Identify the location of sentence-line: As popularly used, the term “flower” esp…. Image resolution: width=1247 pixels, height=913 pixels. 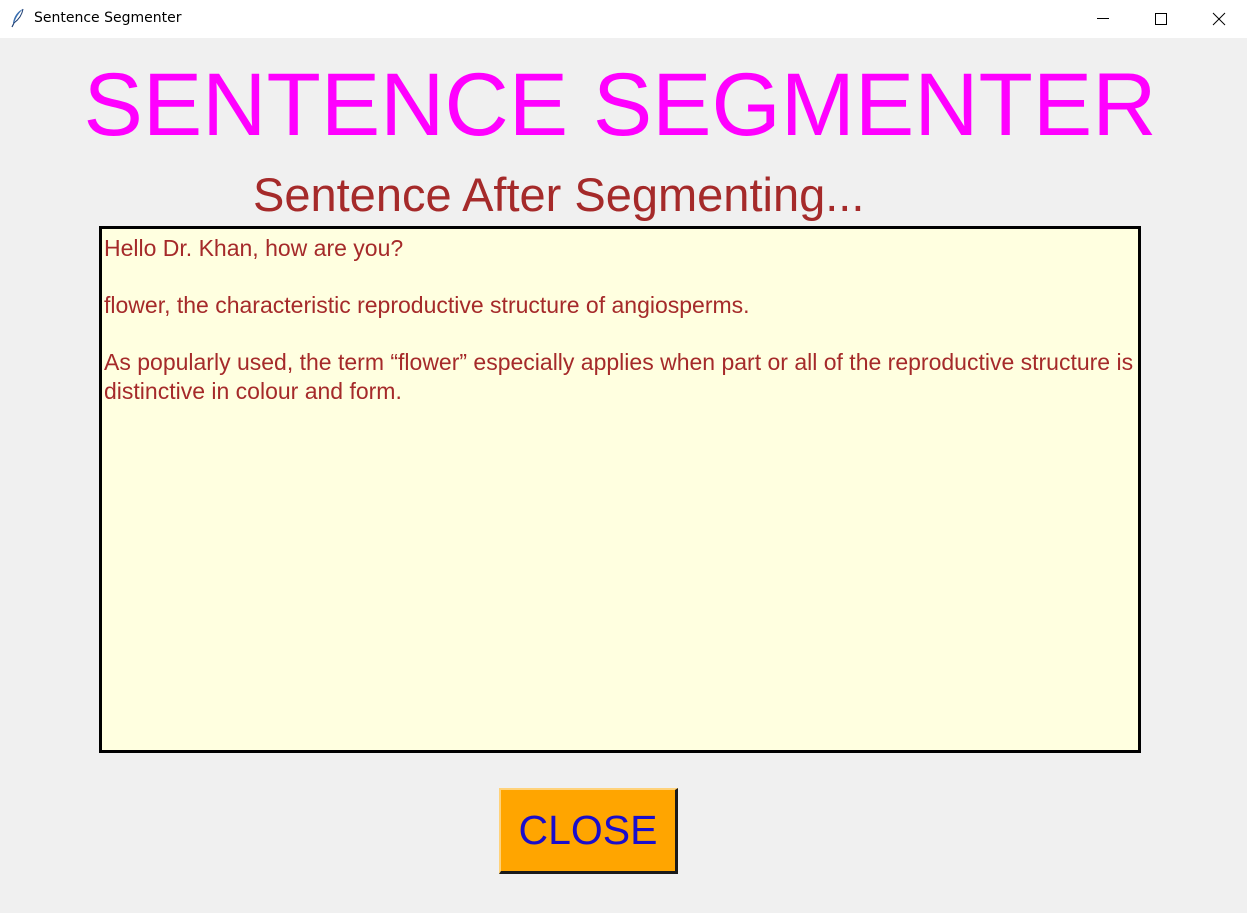
(619, 376).